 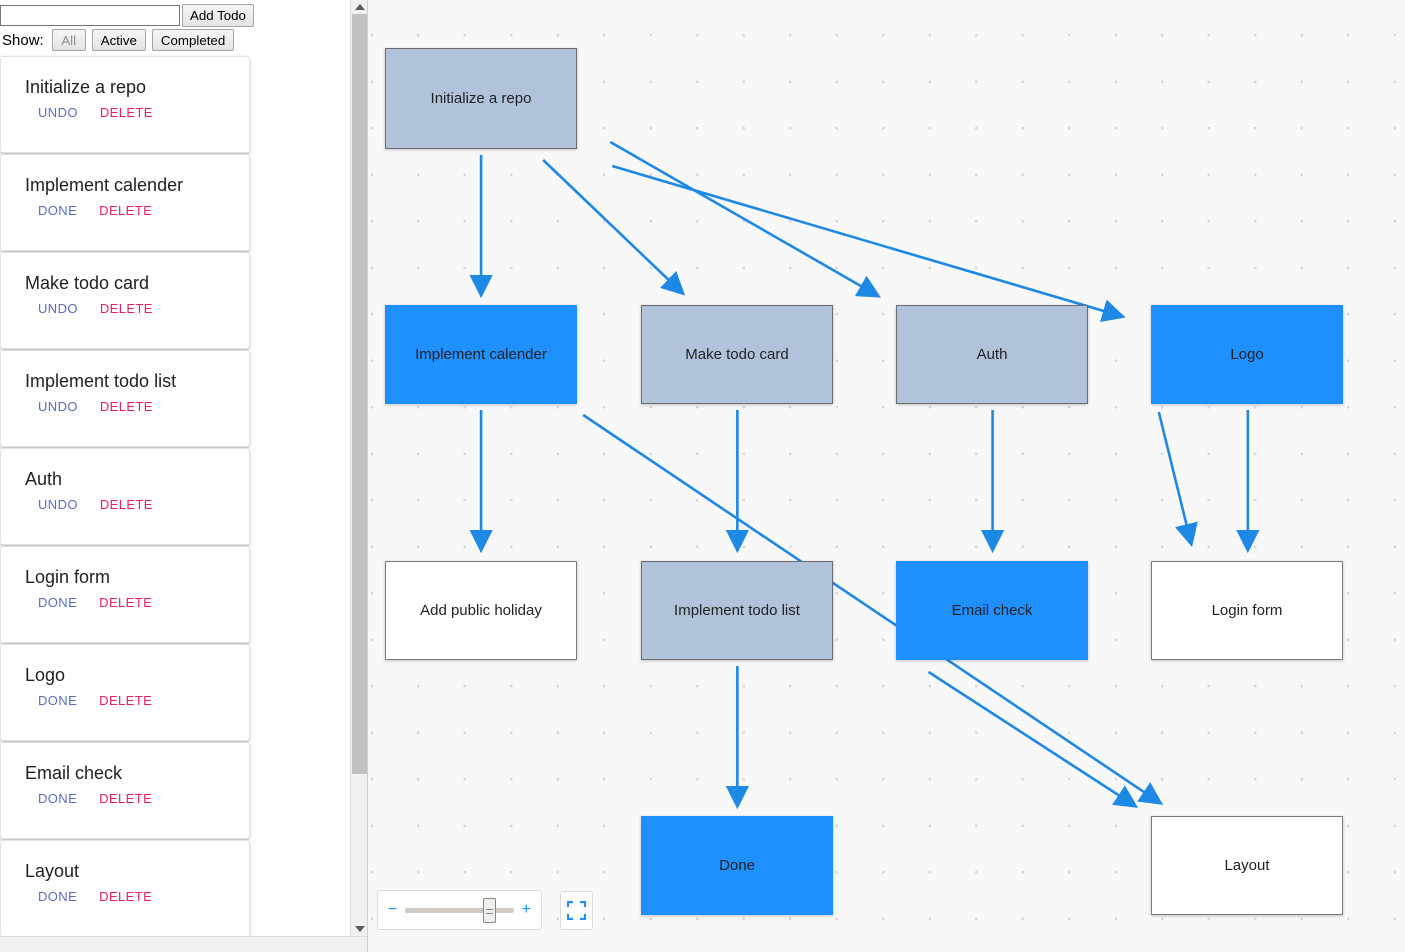 I want to click on todo-card-title: Initialize a repo, so click(x=86, y=87).